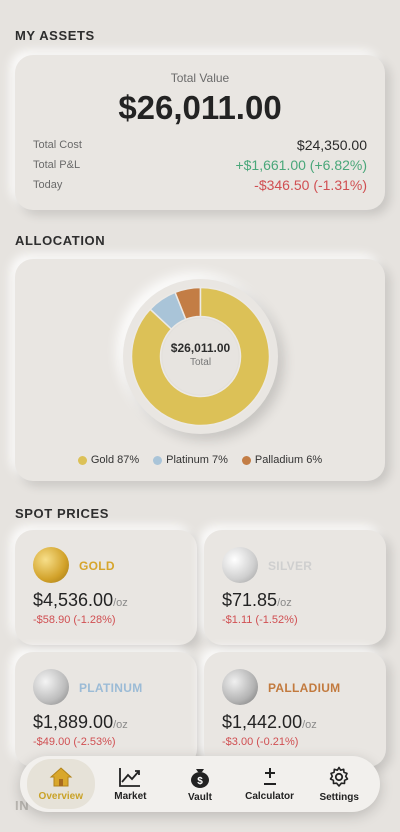 The image size is (400, 832). Describe the element at coordinates (51, 687) in the screenshot. I see `platinum-coin-icon` at that location.